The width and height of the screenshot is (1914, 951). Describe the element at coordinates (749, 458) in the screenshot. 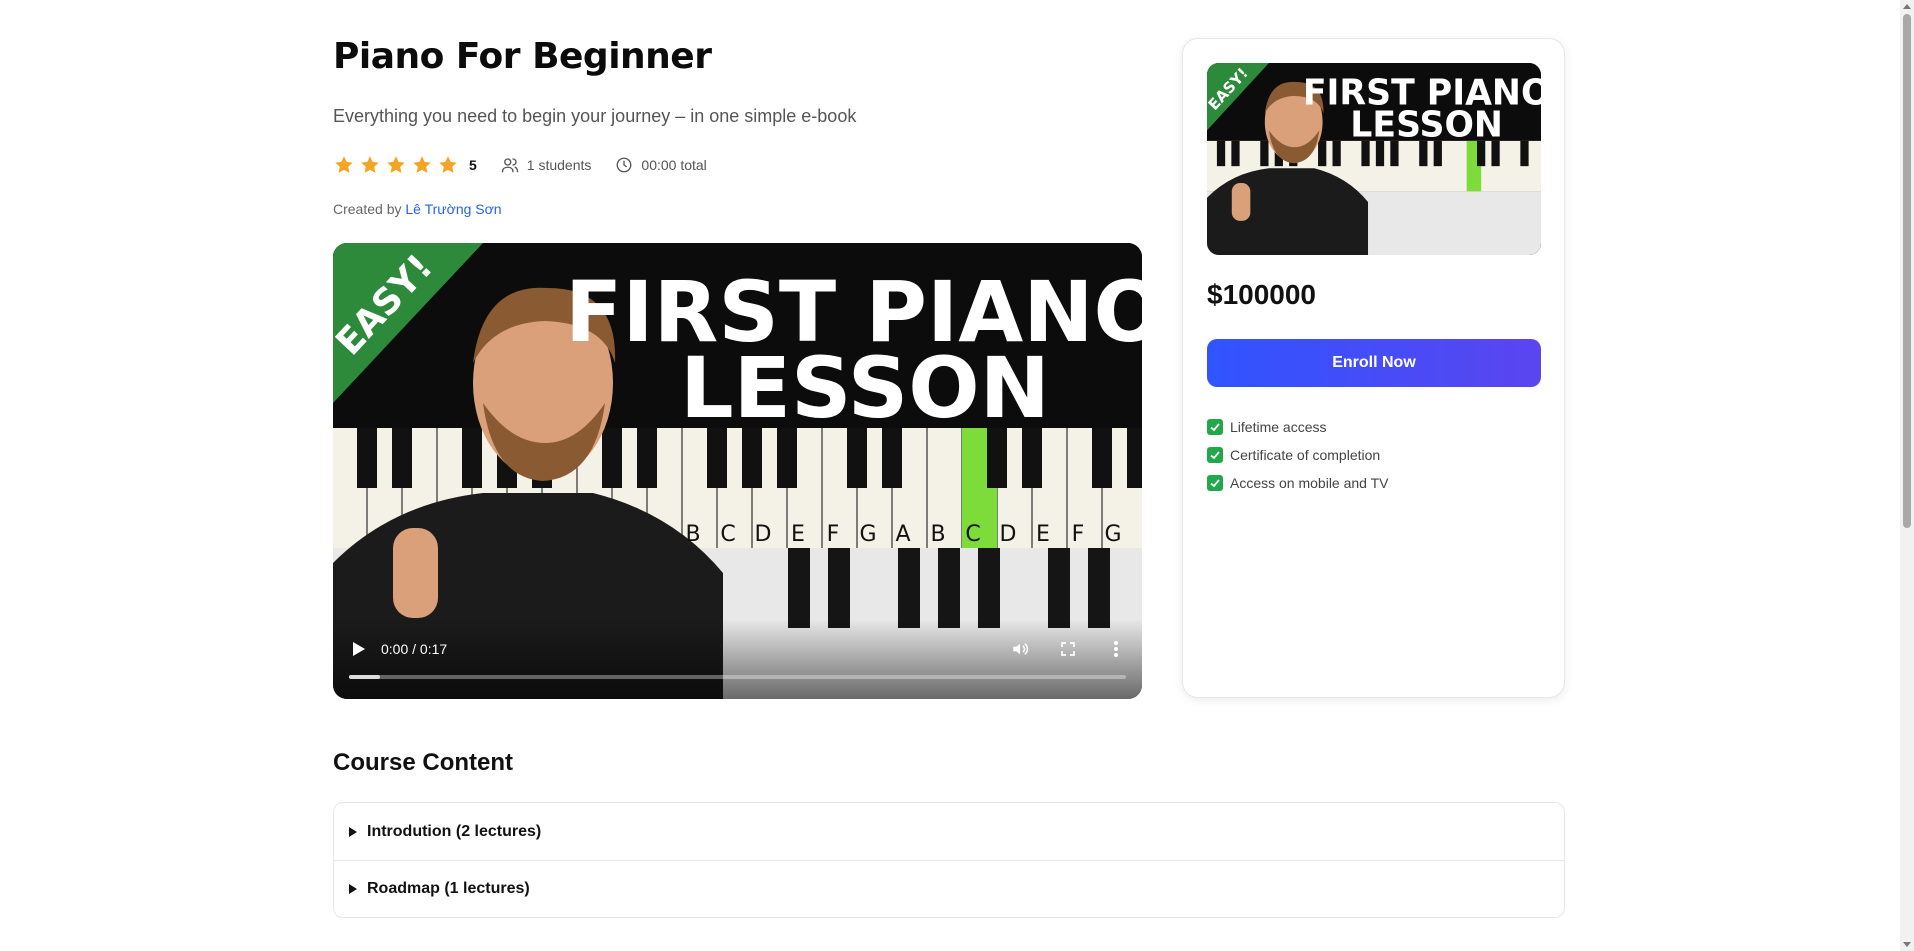

I see `upper-black-keys` at that location.